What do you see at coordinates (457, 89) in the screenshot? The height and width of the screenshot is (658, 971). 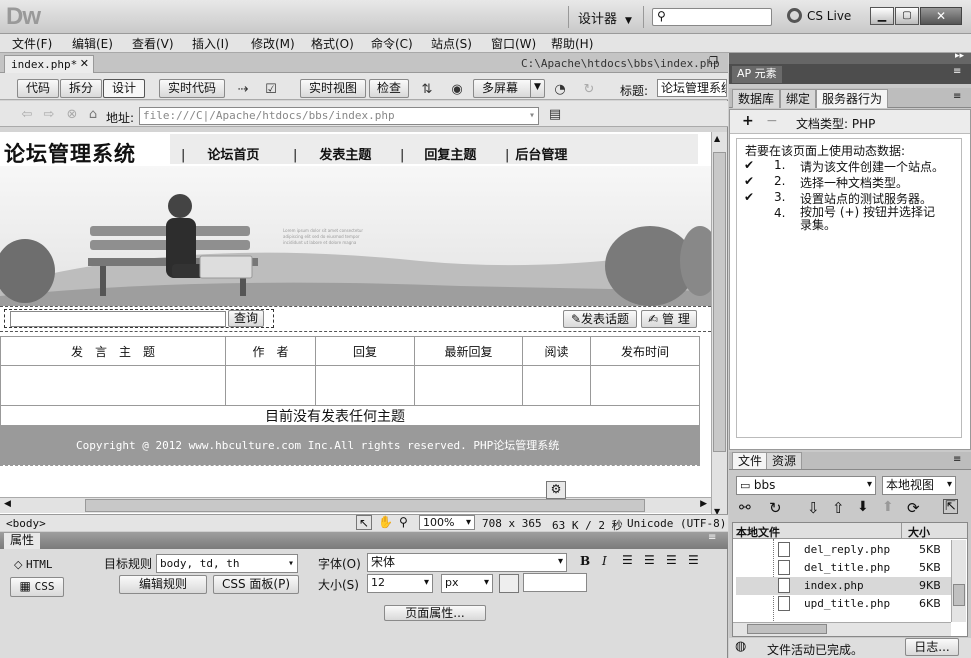 I see `browser-preview-icon: ◉` at bounding box center [457, 89].